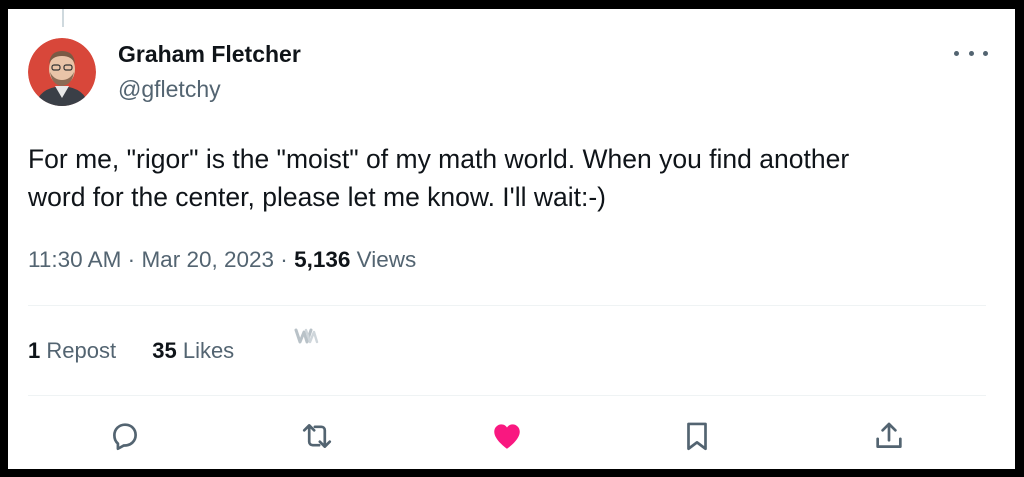 The width and height of the screenshot is (1024, 477). What do you see at coordinates (164, 350) in the screenshot?
I see `likes-count: 35` at bounding box center [164, 350].